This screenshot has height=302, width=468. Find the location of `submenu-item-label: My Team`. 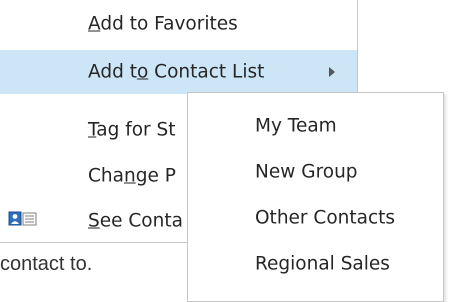

submenu-item-label: My Team is located at coordinates (296, 126).